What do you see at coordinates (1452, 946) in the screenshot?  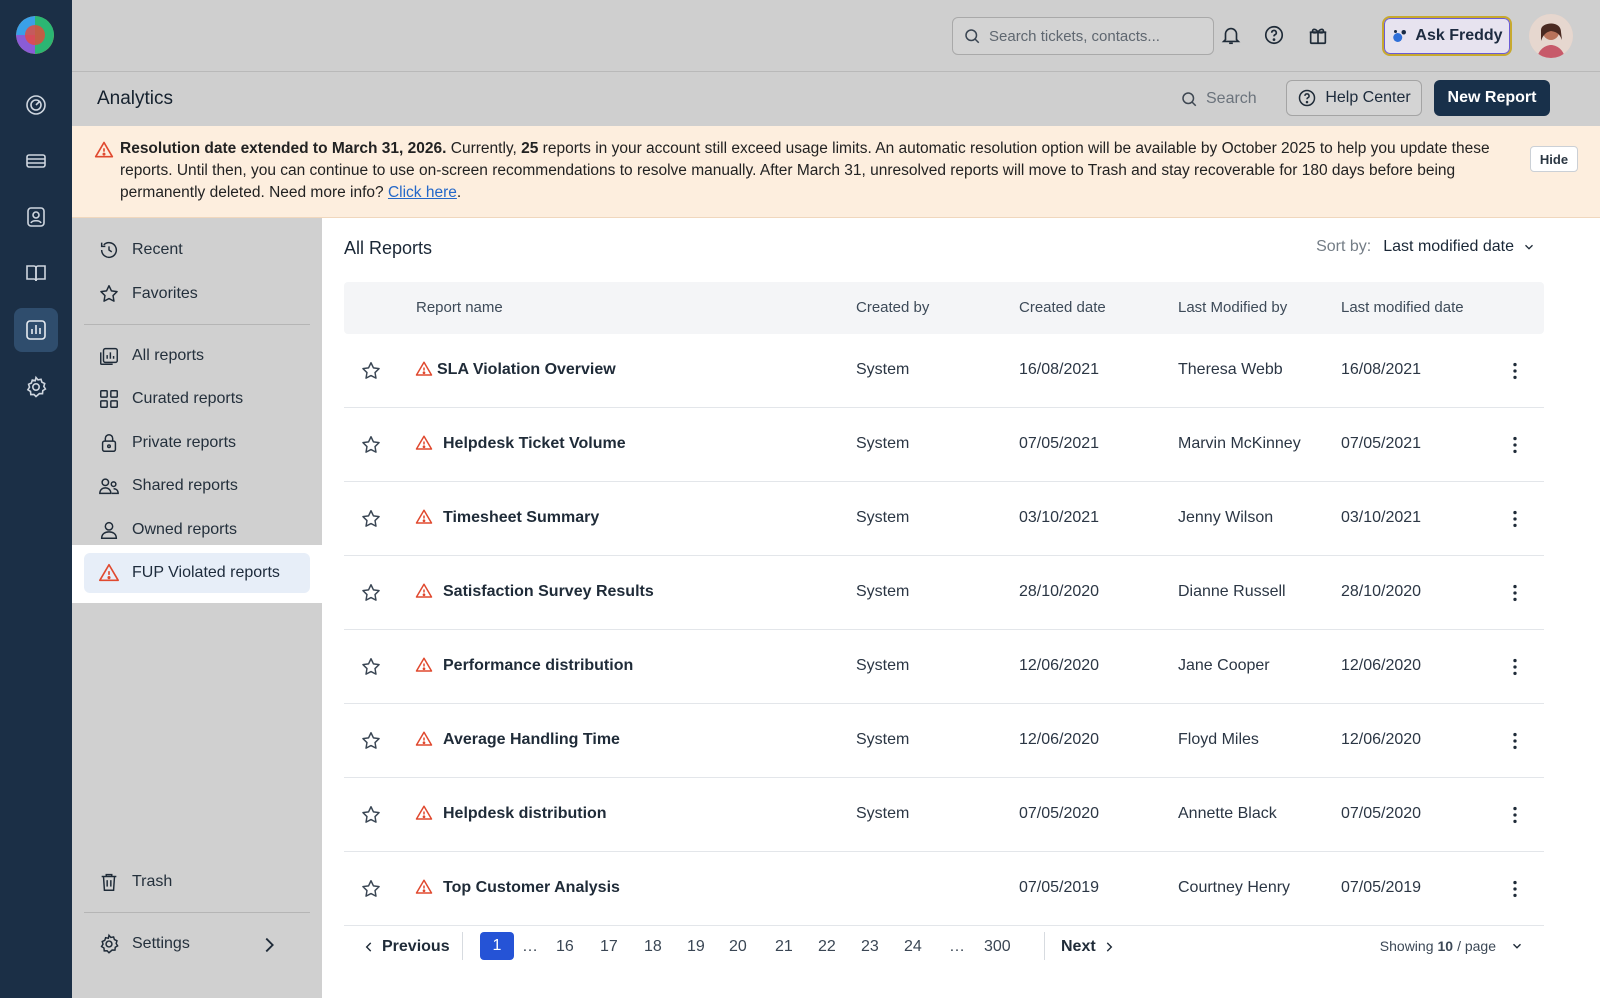 I see `page-size-selector: Showing 10 / page` at bounding box center [1452, 946].